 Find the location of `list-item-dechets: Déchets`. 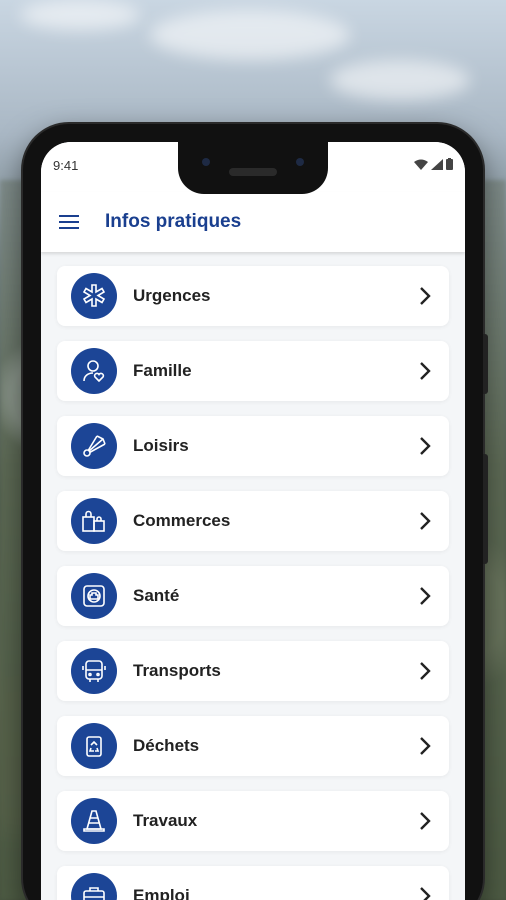

list-item-dechets: Déchets is located at coordinates (253, 746).